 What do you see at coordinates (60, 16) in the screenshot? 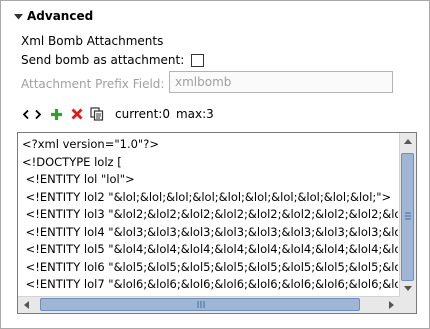
I see `section-title: Advanced` at bounding box center [60, 16].